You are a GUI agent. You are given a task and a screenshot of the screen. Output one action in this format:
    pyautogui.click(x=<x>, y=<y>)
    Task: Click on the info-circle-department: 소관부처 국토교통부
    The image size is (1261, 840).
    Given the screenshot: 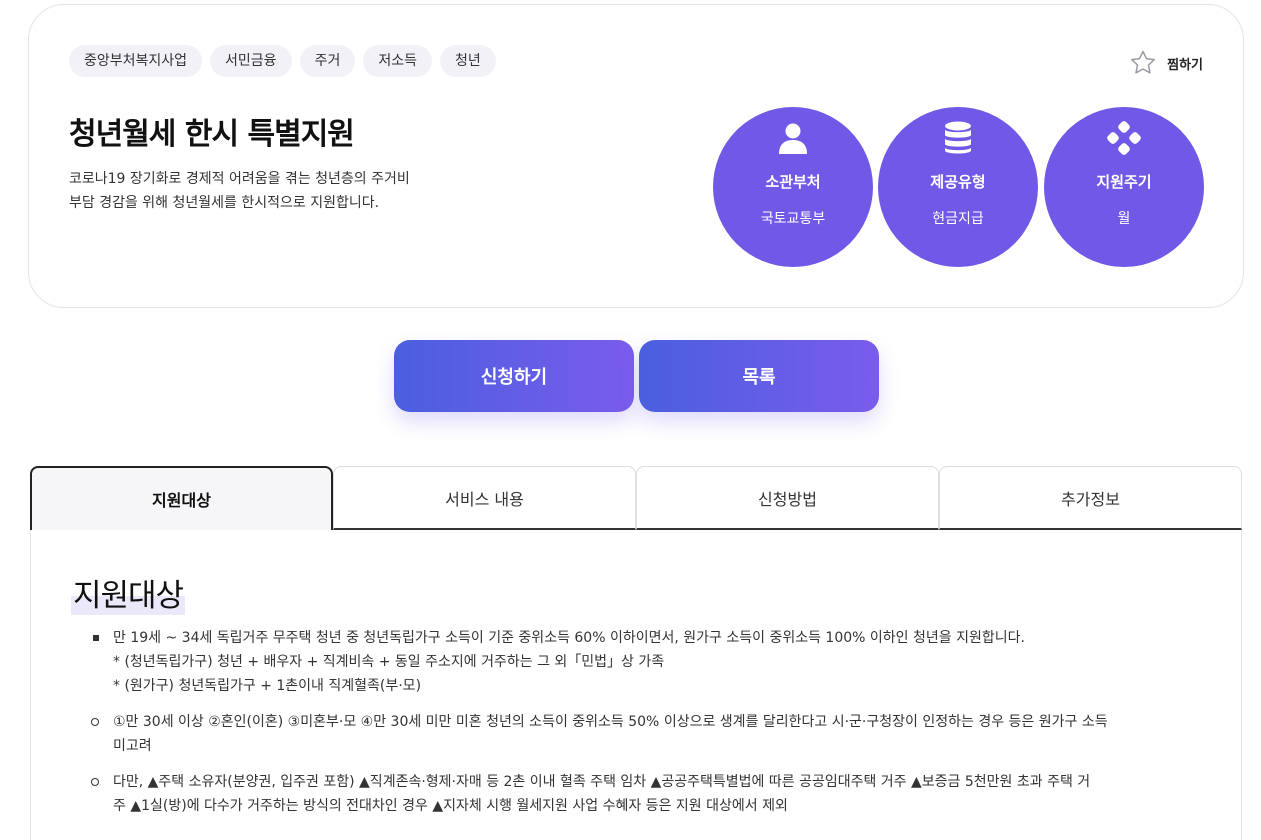 What is the action you would take?
    pyautogui.click(x=793, y=187)
    